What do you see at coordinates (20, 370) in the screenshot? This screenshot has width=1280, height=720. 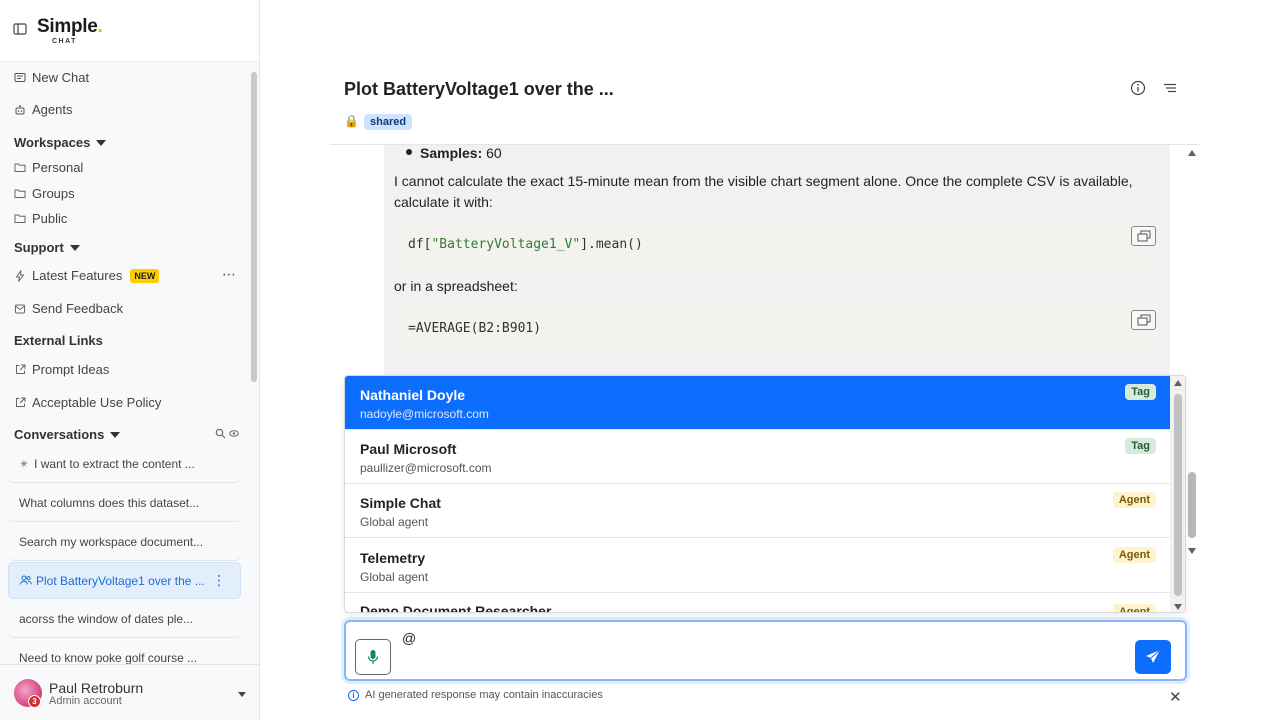 I see `external-link-icon` at bounding box center [20, 370].